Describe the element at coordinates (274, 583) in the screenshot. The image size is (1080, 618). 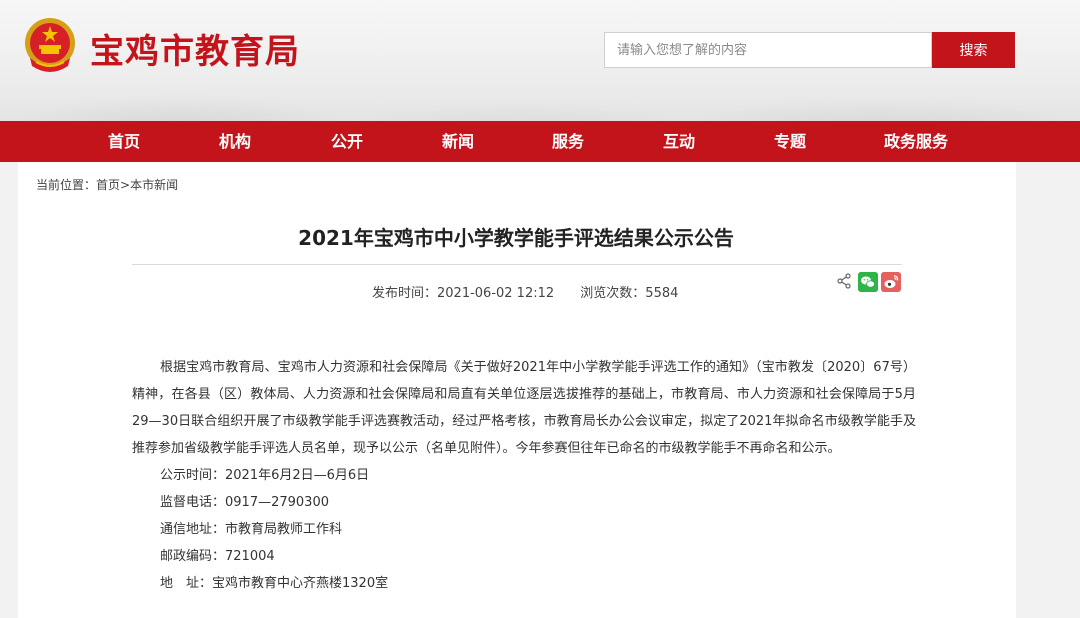
I see `info-address: 地 址：宝鸡市教育中心齐燕楼1320室` at that location.